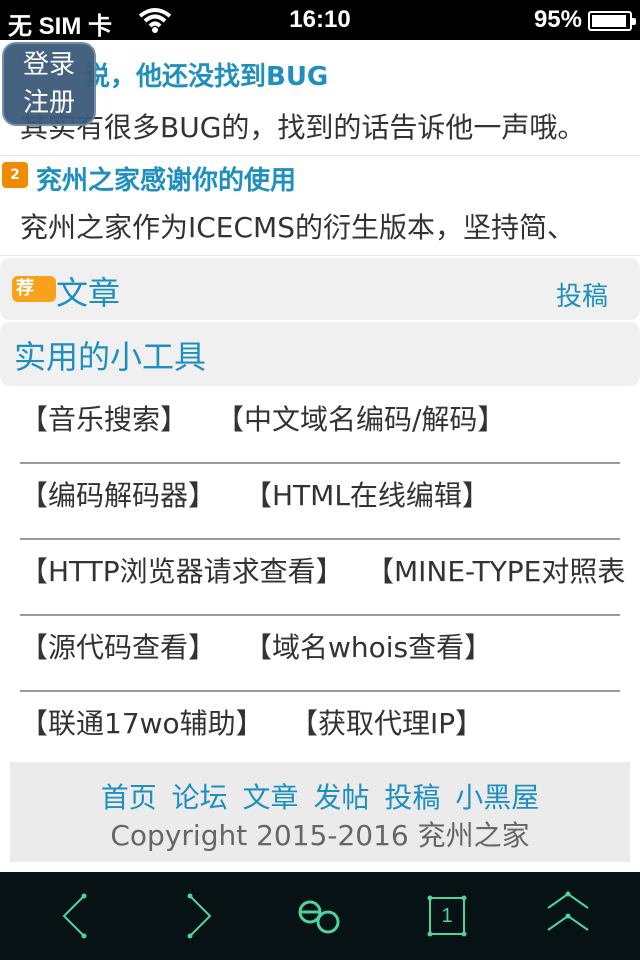 This screenshot has height=960, width=640. I want to click on news-desc: 兖州之家作为ICECMS的衍生版本，坚持简、, so click(297, 227).